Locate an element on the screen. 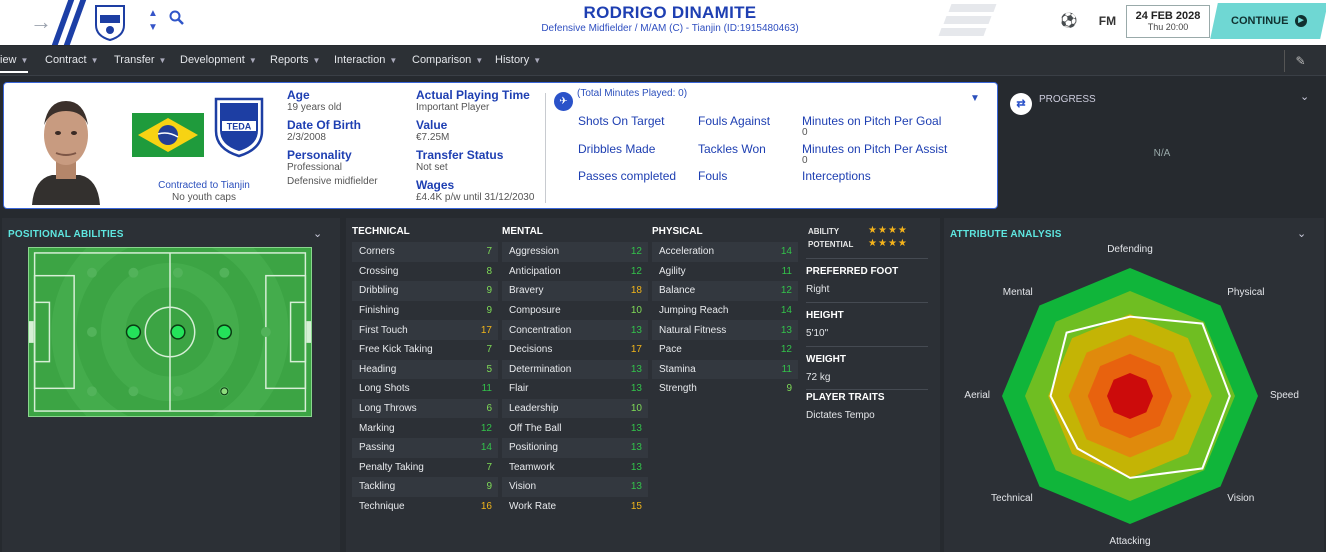 Image resolution: width=1326 pixels, height=552 pixels. attribute-row-mental: Work Rate 15 is located at coordinates (575, 506).